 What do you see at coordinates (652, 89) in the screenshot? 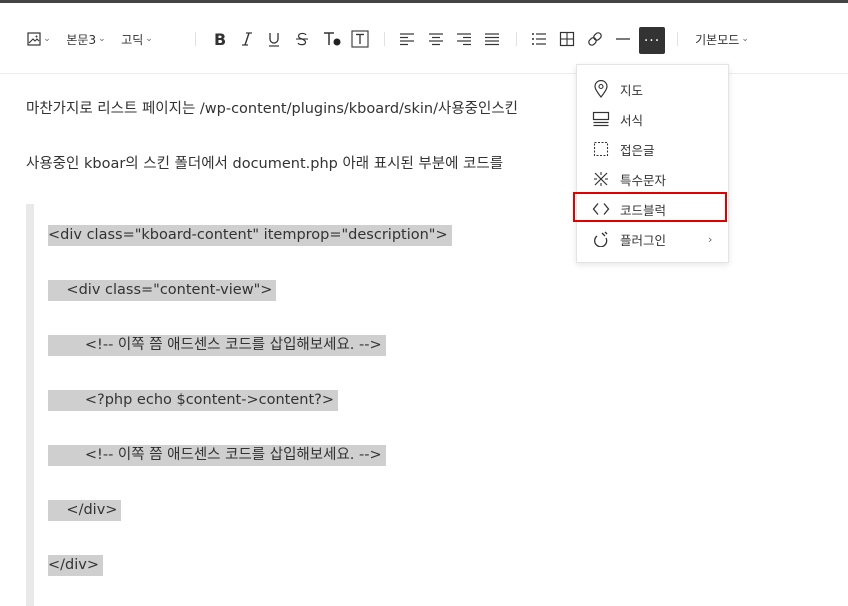
I see `menu-item-map: 지도` at bounding box center [652, 89].